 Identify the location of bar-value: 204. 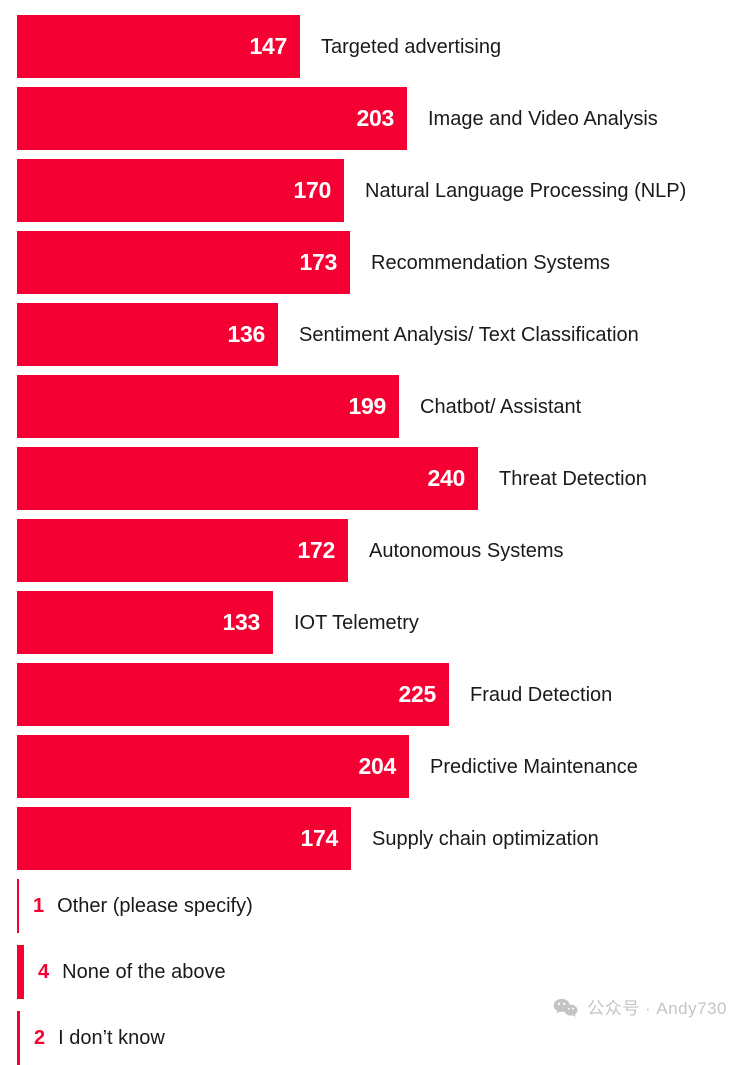
(377, 766).